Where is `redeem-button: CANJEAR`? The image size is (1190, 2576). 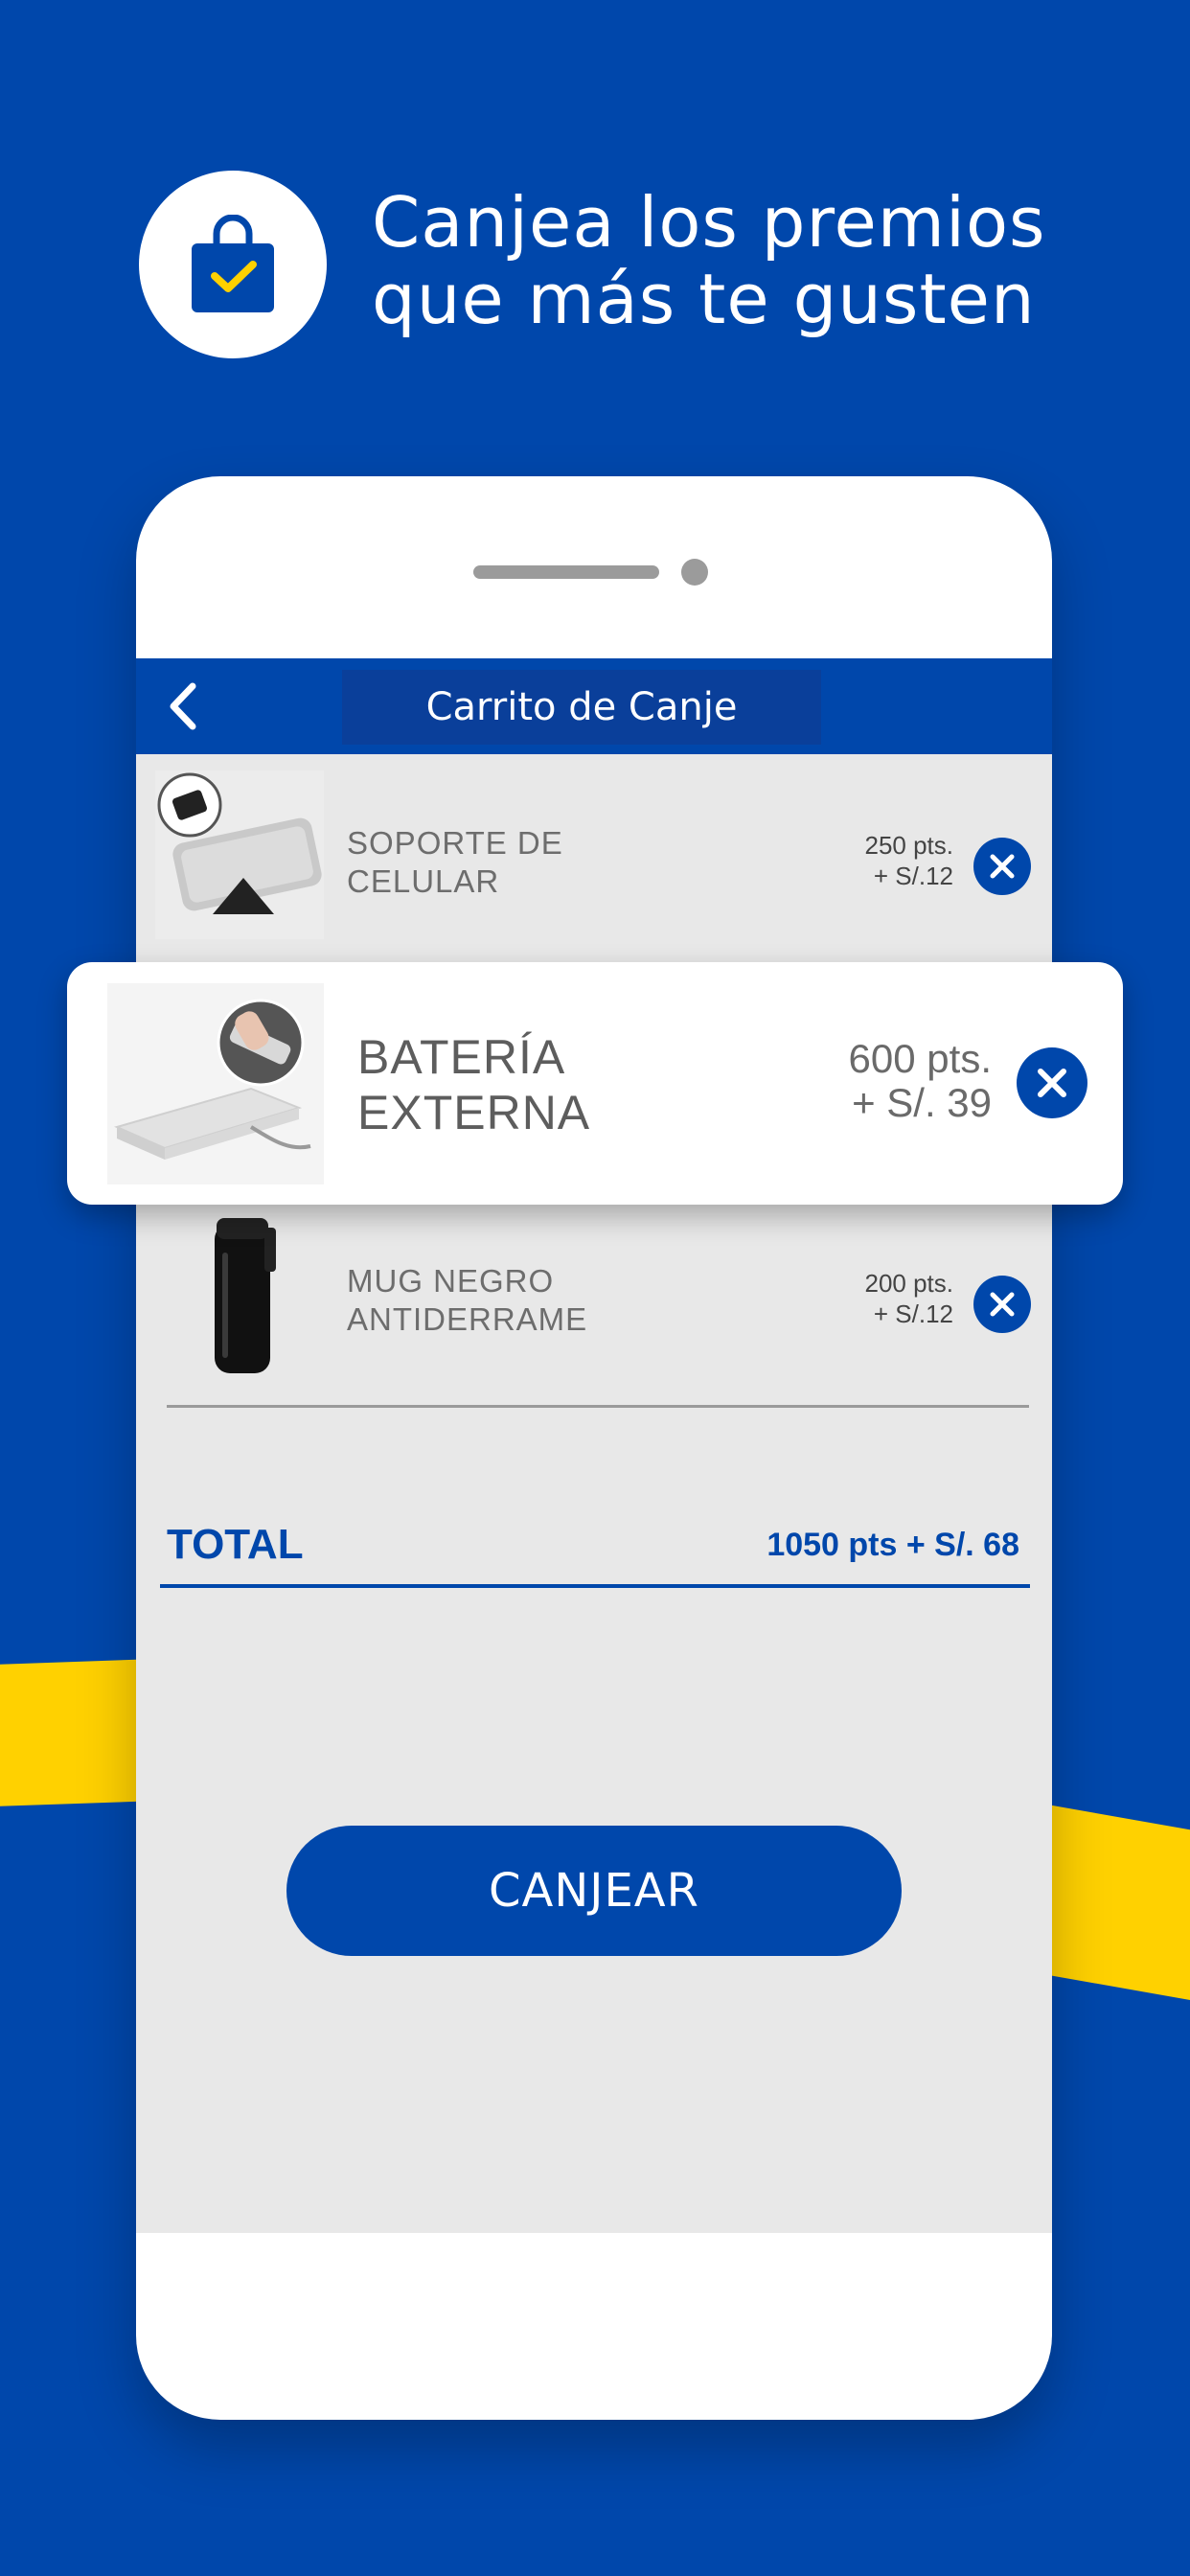
redeem-button: CANJEAR is located at coordinates (594, 1891).